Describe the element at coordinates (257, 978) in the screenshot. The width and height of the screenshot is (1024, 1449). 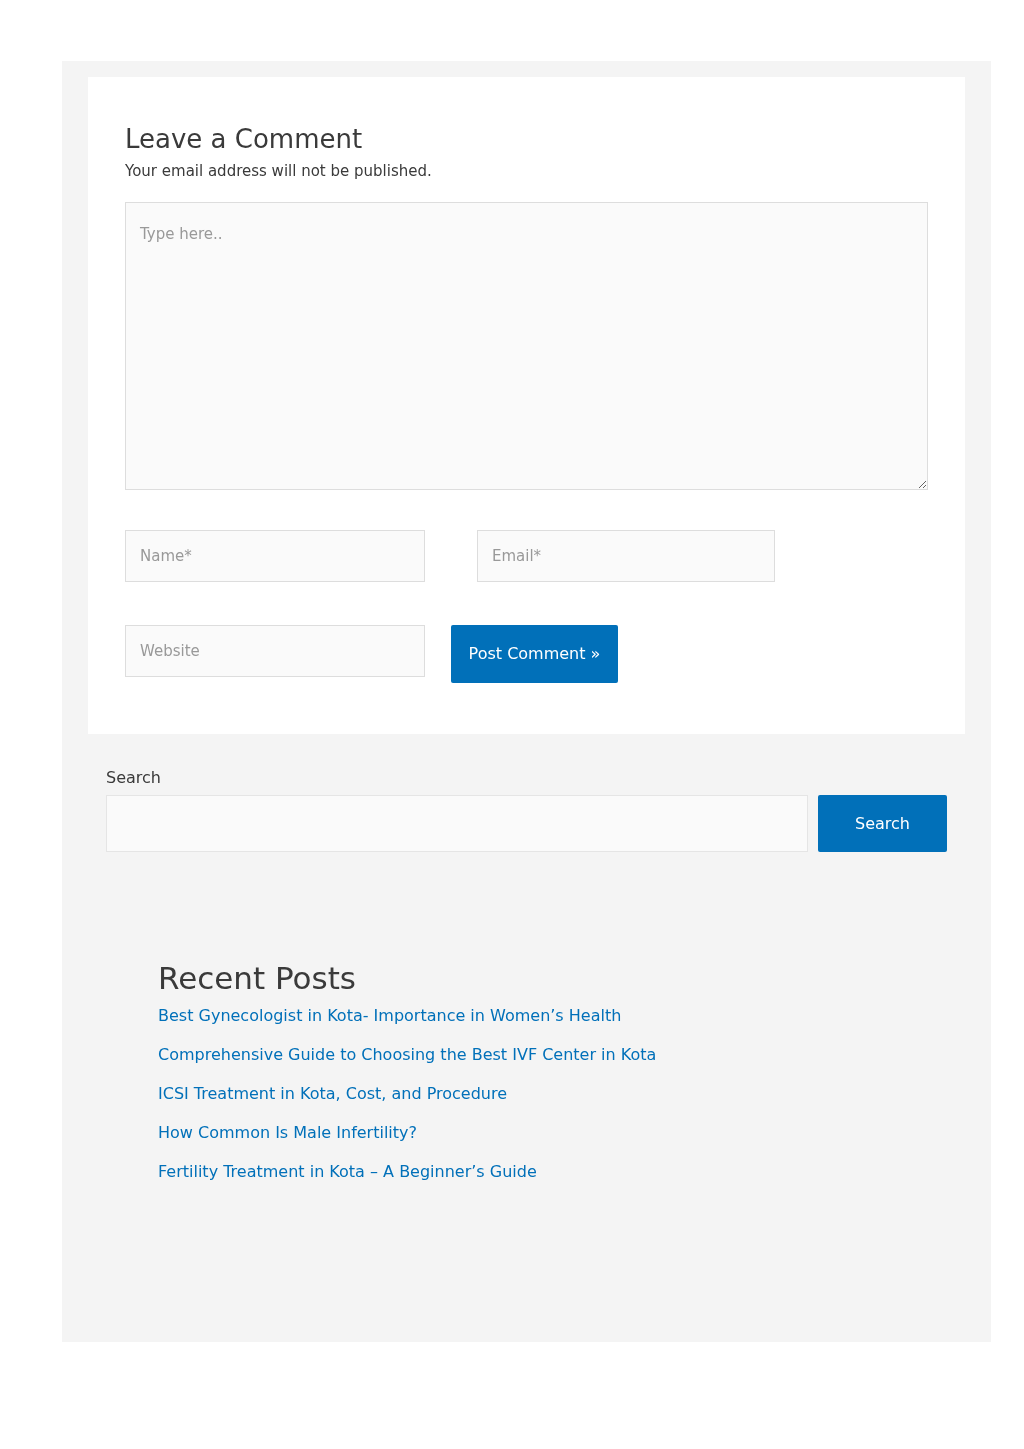
I see `recent-posts-heading: Recent Posts` at that location.